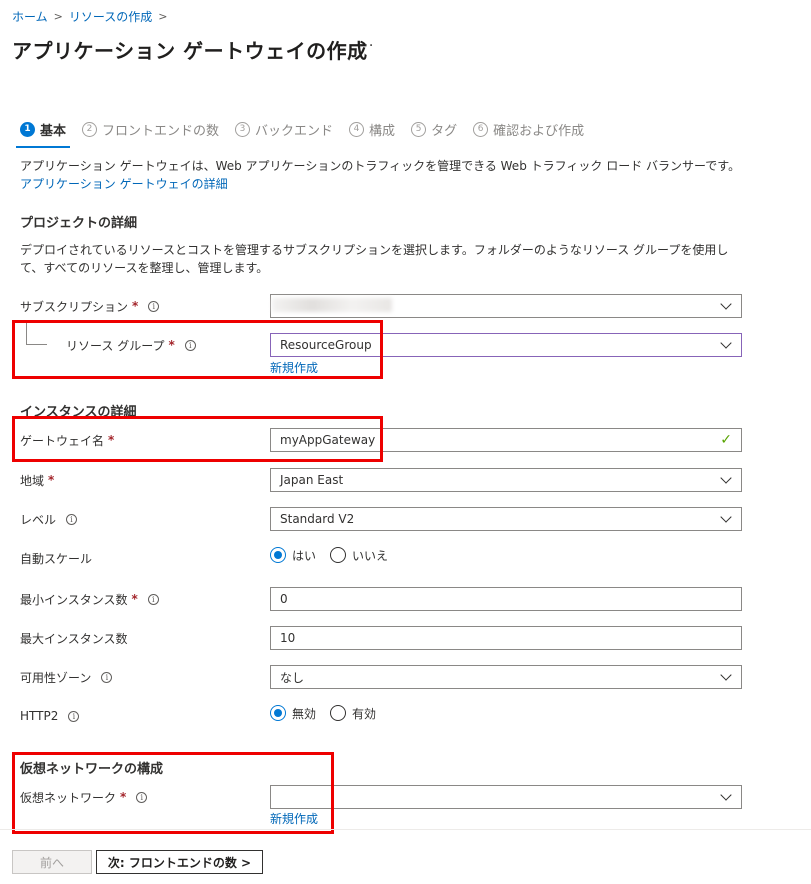  I want to click on learn-more-link: アプリケーション ゲートウェイの詳細, so click(124, 184).